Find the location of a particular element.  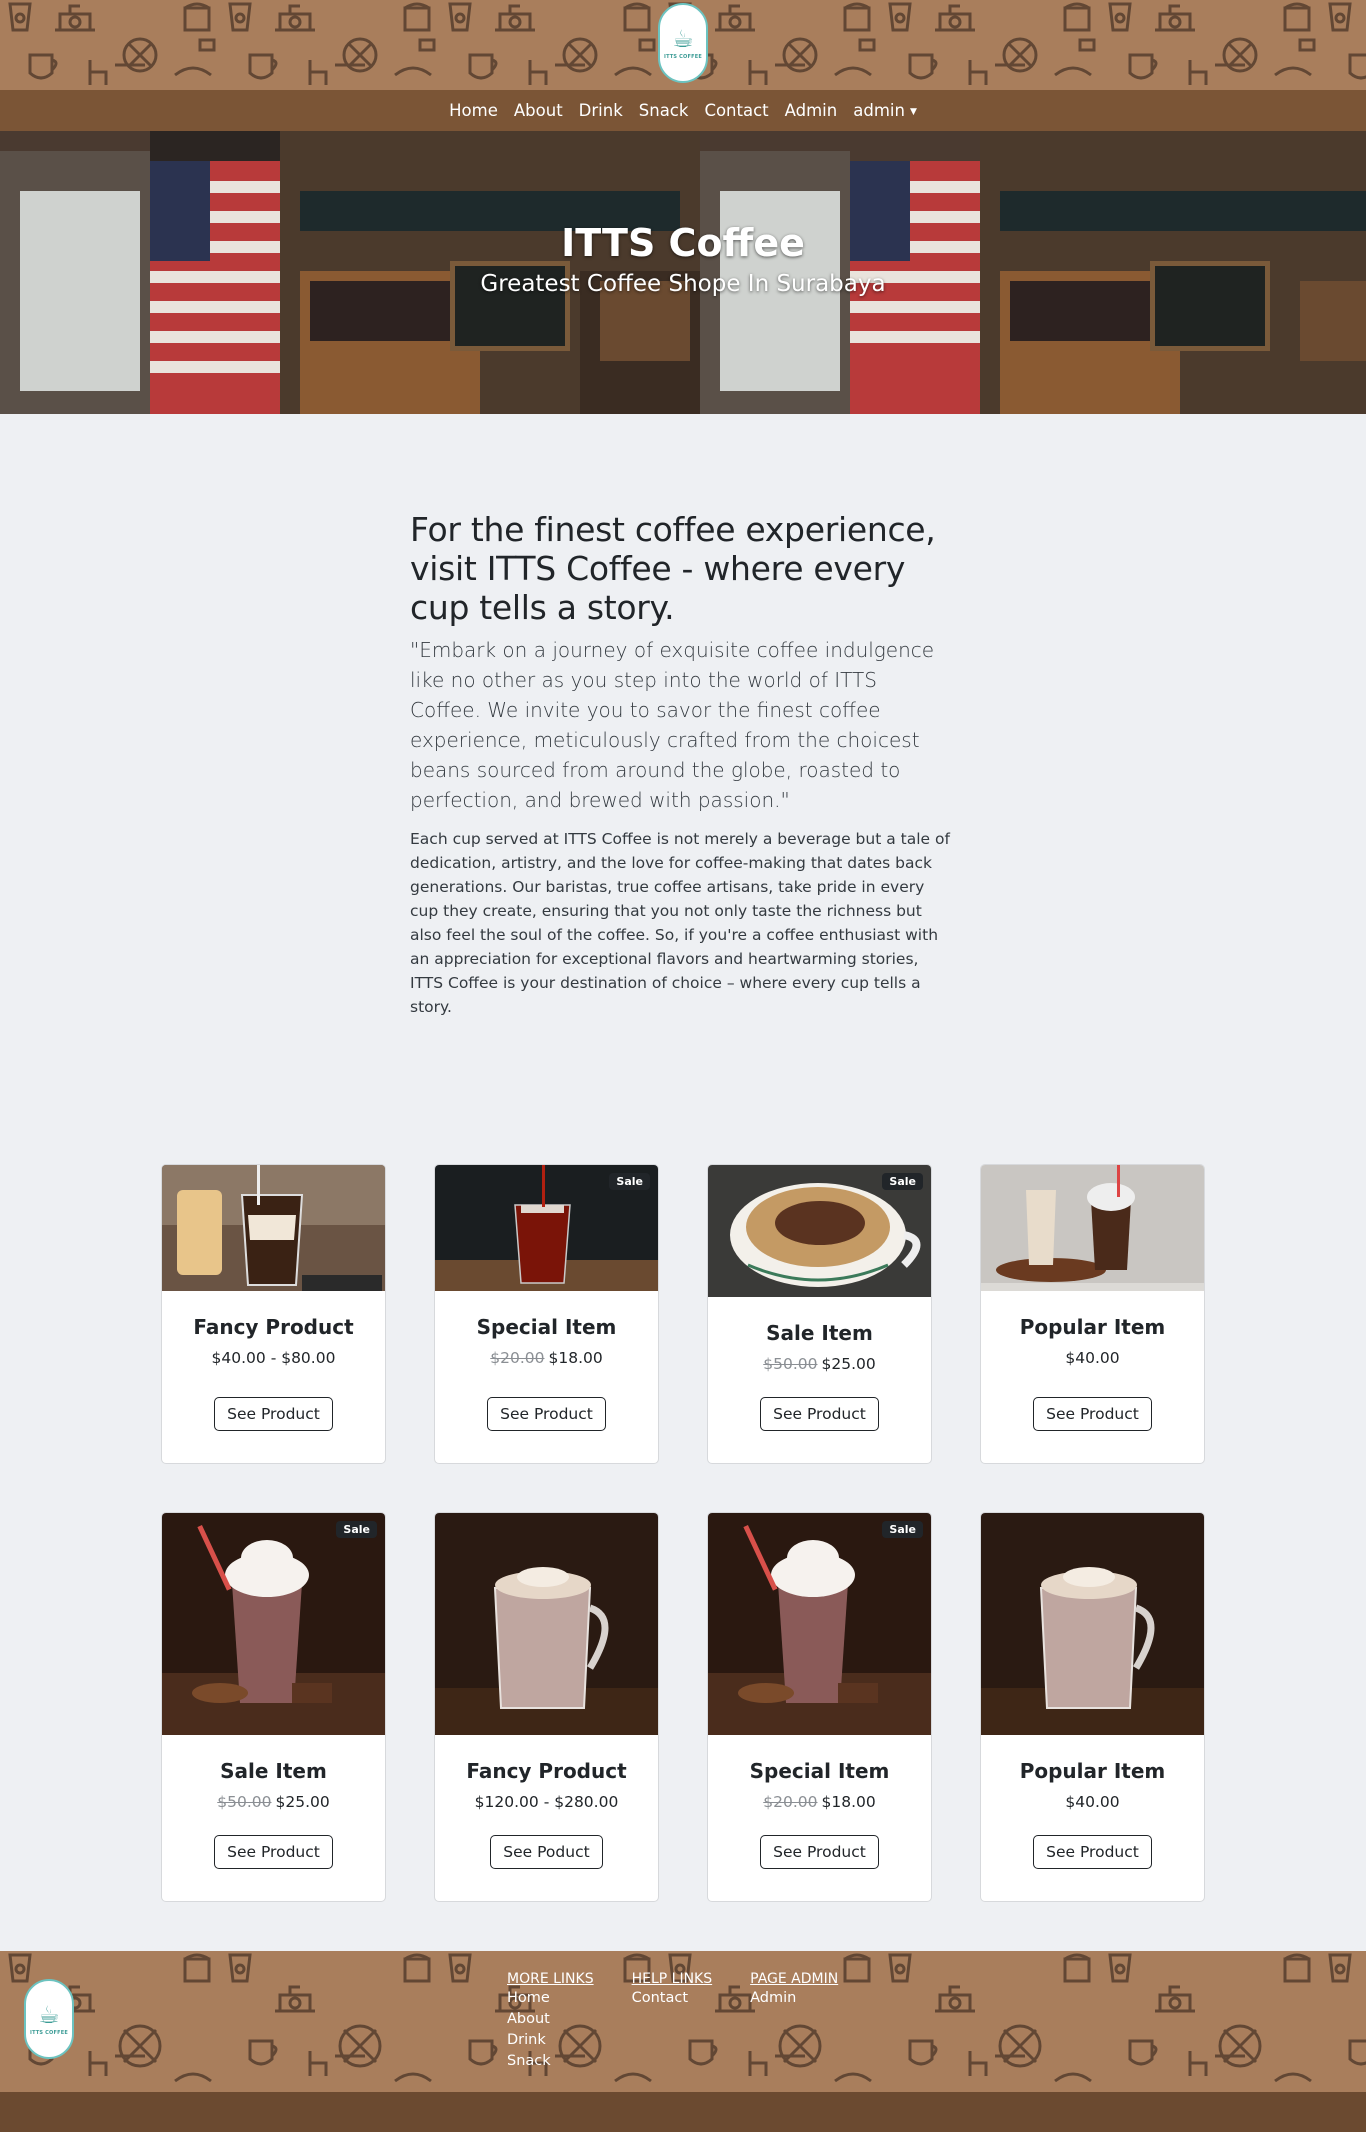

nav-admin: Admin is located at coordinates (811, 110).